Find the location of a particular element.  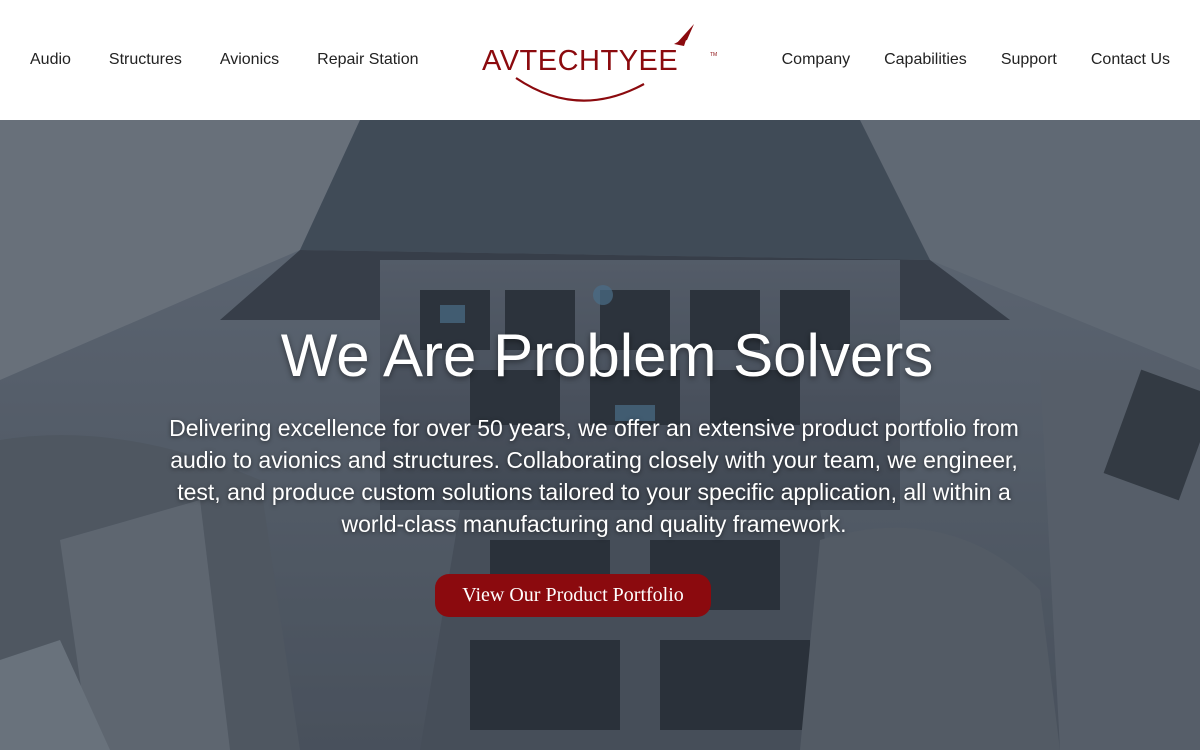

nav-audio: Audio is located at coordinates (50, 60).